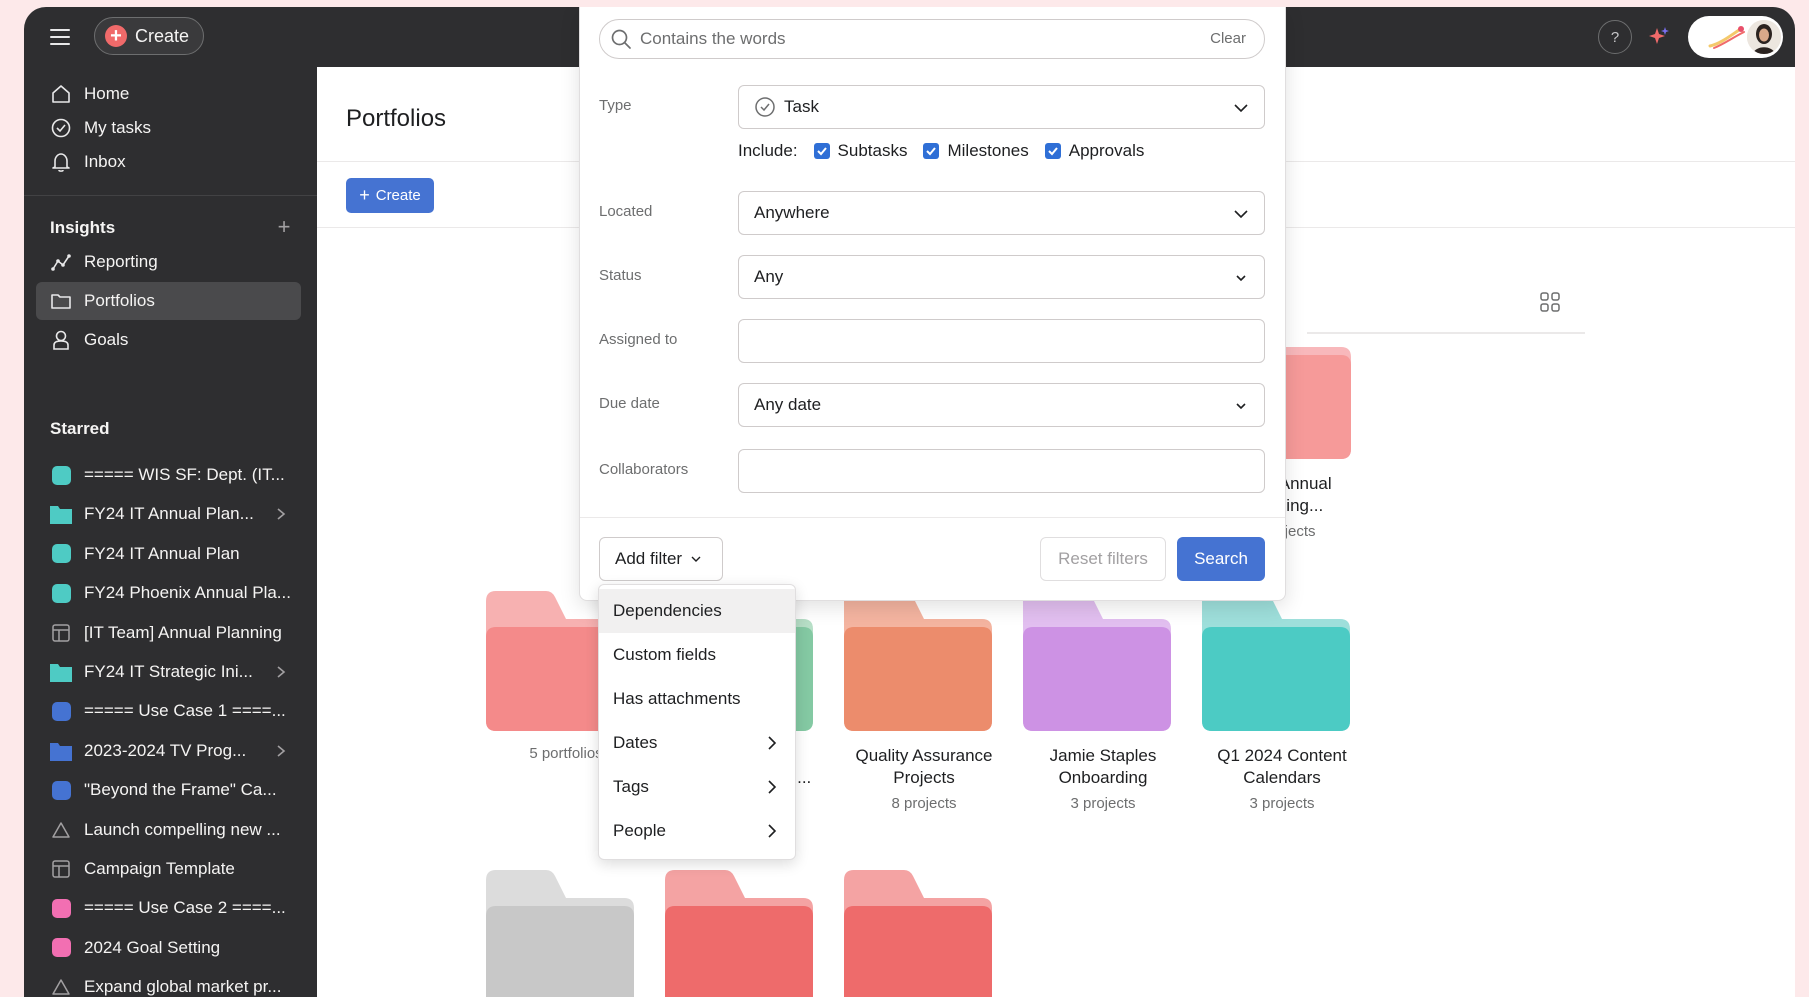 The image size is (1809, 997). Describe the element at coordinates (61, 340) in the screenshot. I see `goals-icon` at that location.